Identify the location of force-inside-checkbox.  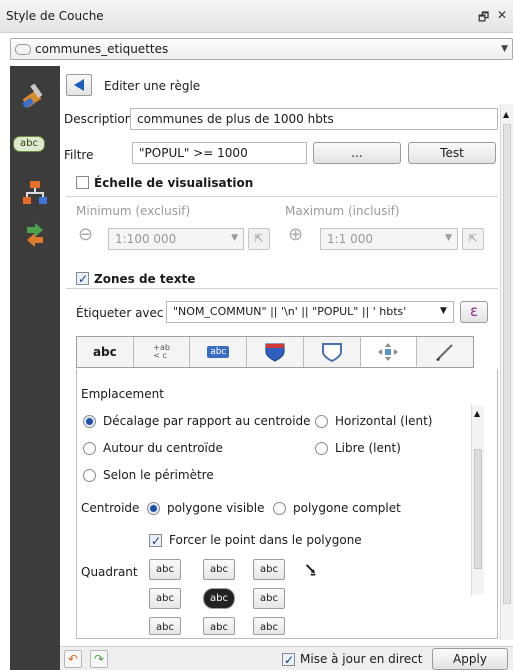
(155, 540).